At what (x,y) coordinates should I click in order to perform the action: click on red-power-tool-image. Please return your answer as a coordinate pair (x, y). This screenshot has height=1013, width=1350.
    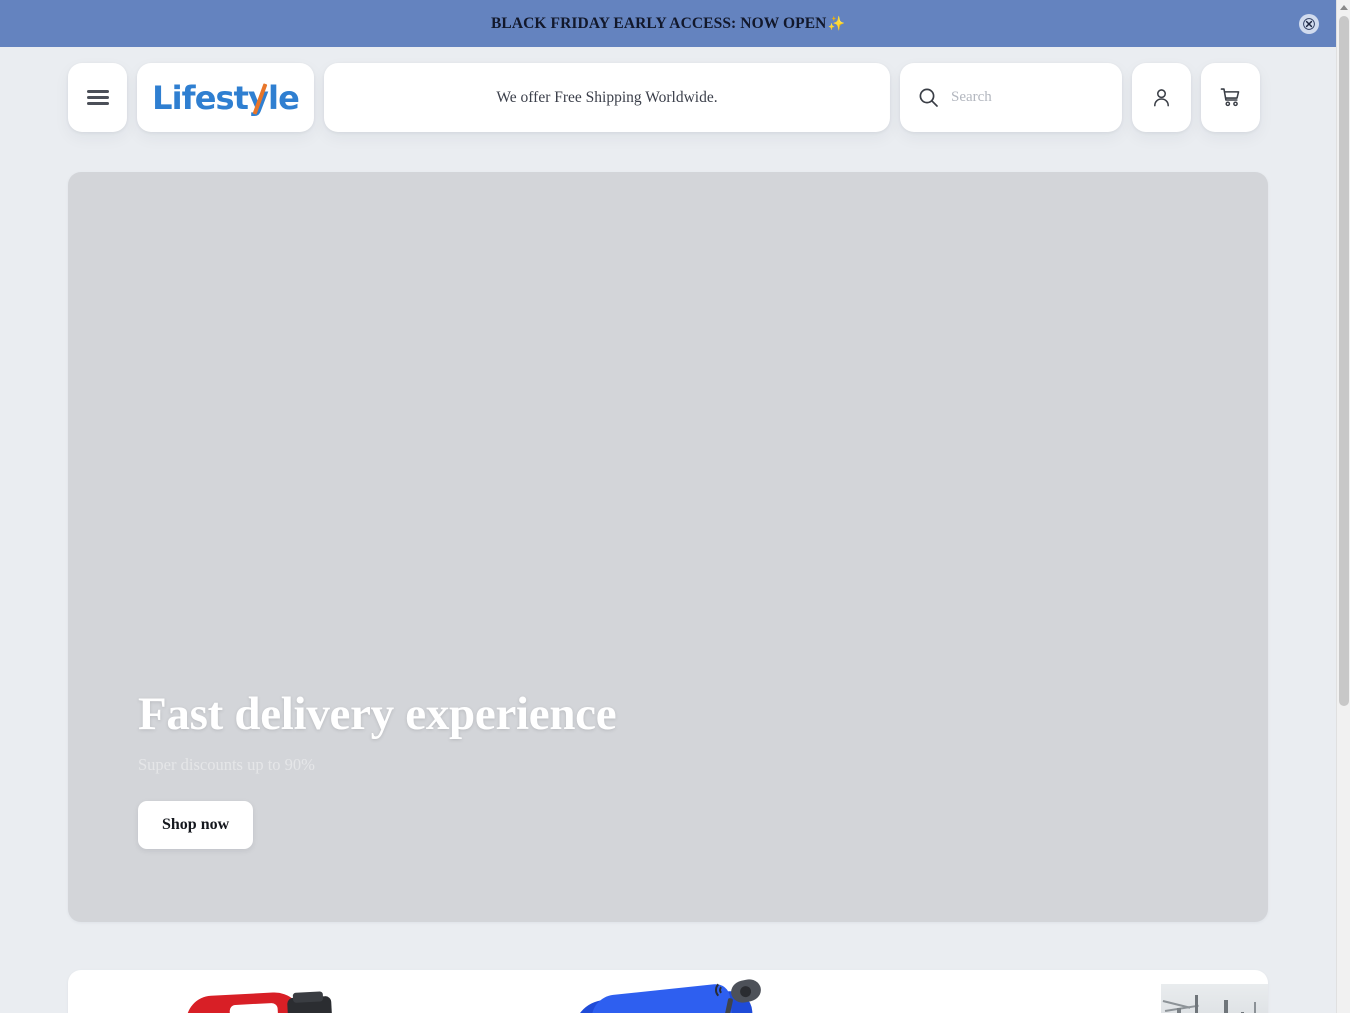
    Looking at the image, I should click on (260, 996).